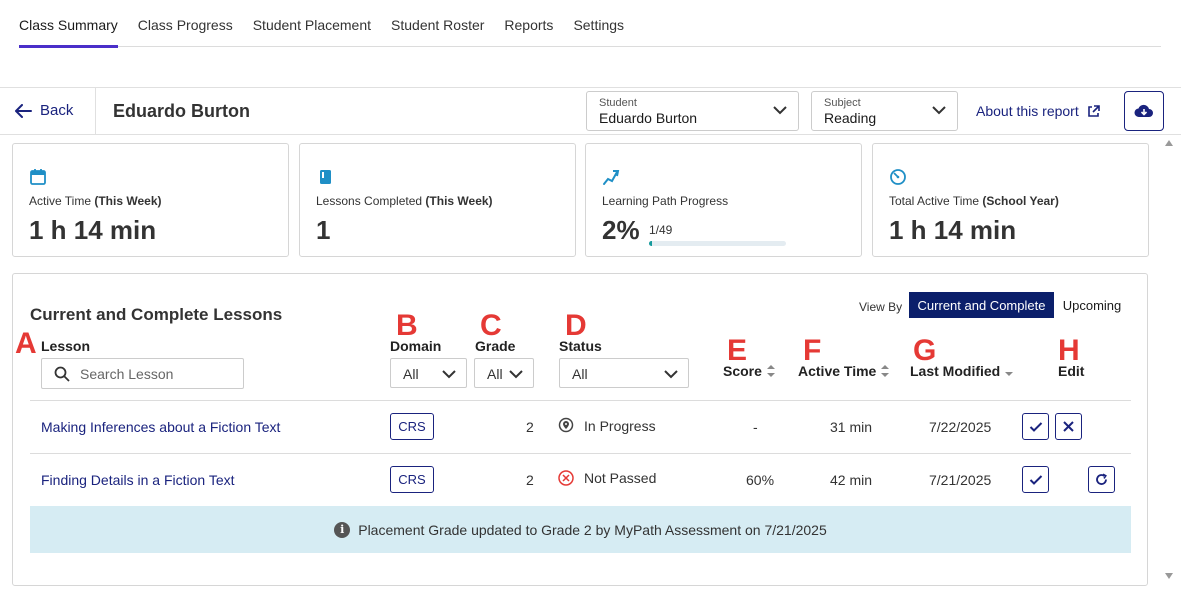 The height and width of the screenshot is (595, 1181). What do you see at coordinates (960, 427) in the screenshot?
I see `last-modified-cell: 7/22/2025` at bounding box center [960, 427].